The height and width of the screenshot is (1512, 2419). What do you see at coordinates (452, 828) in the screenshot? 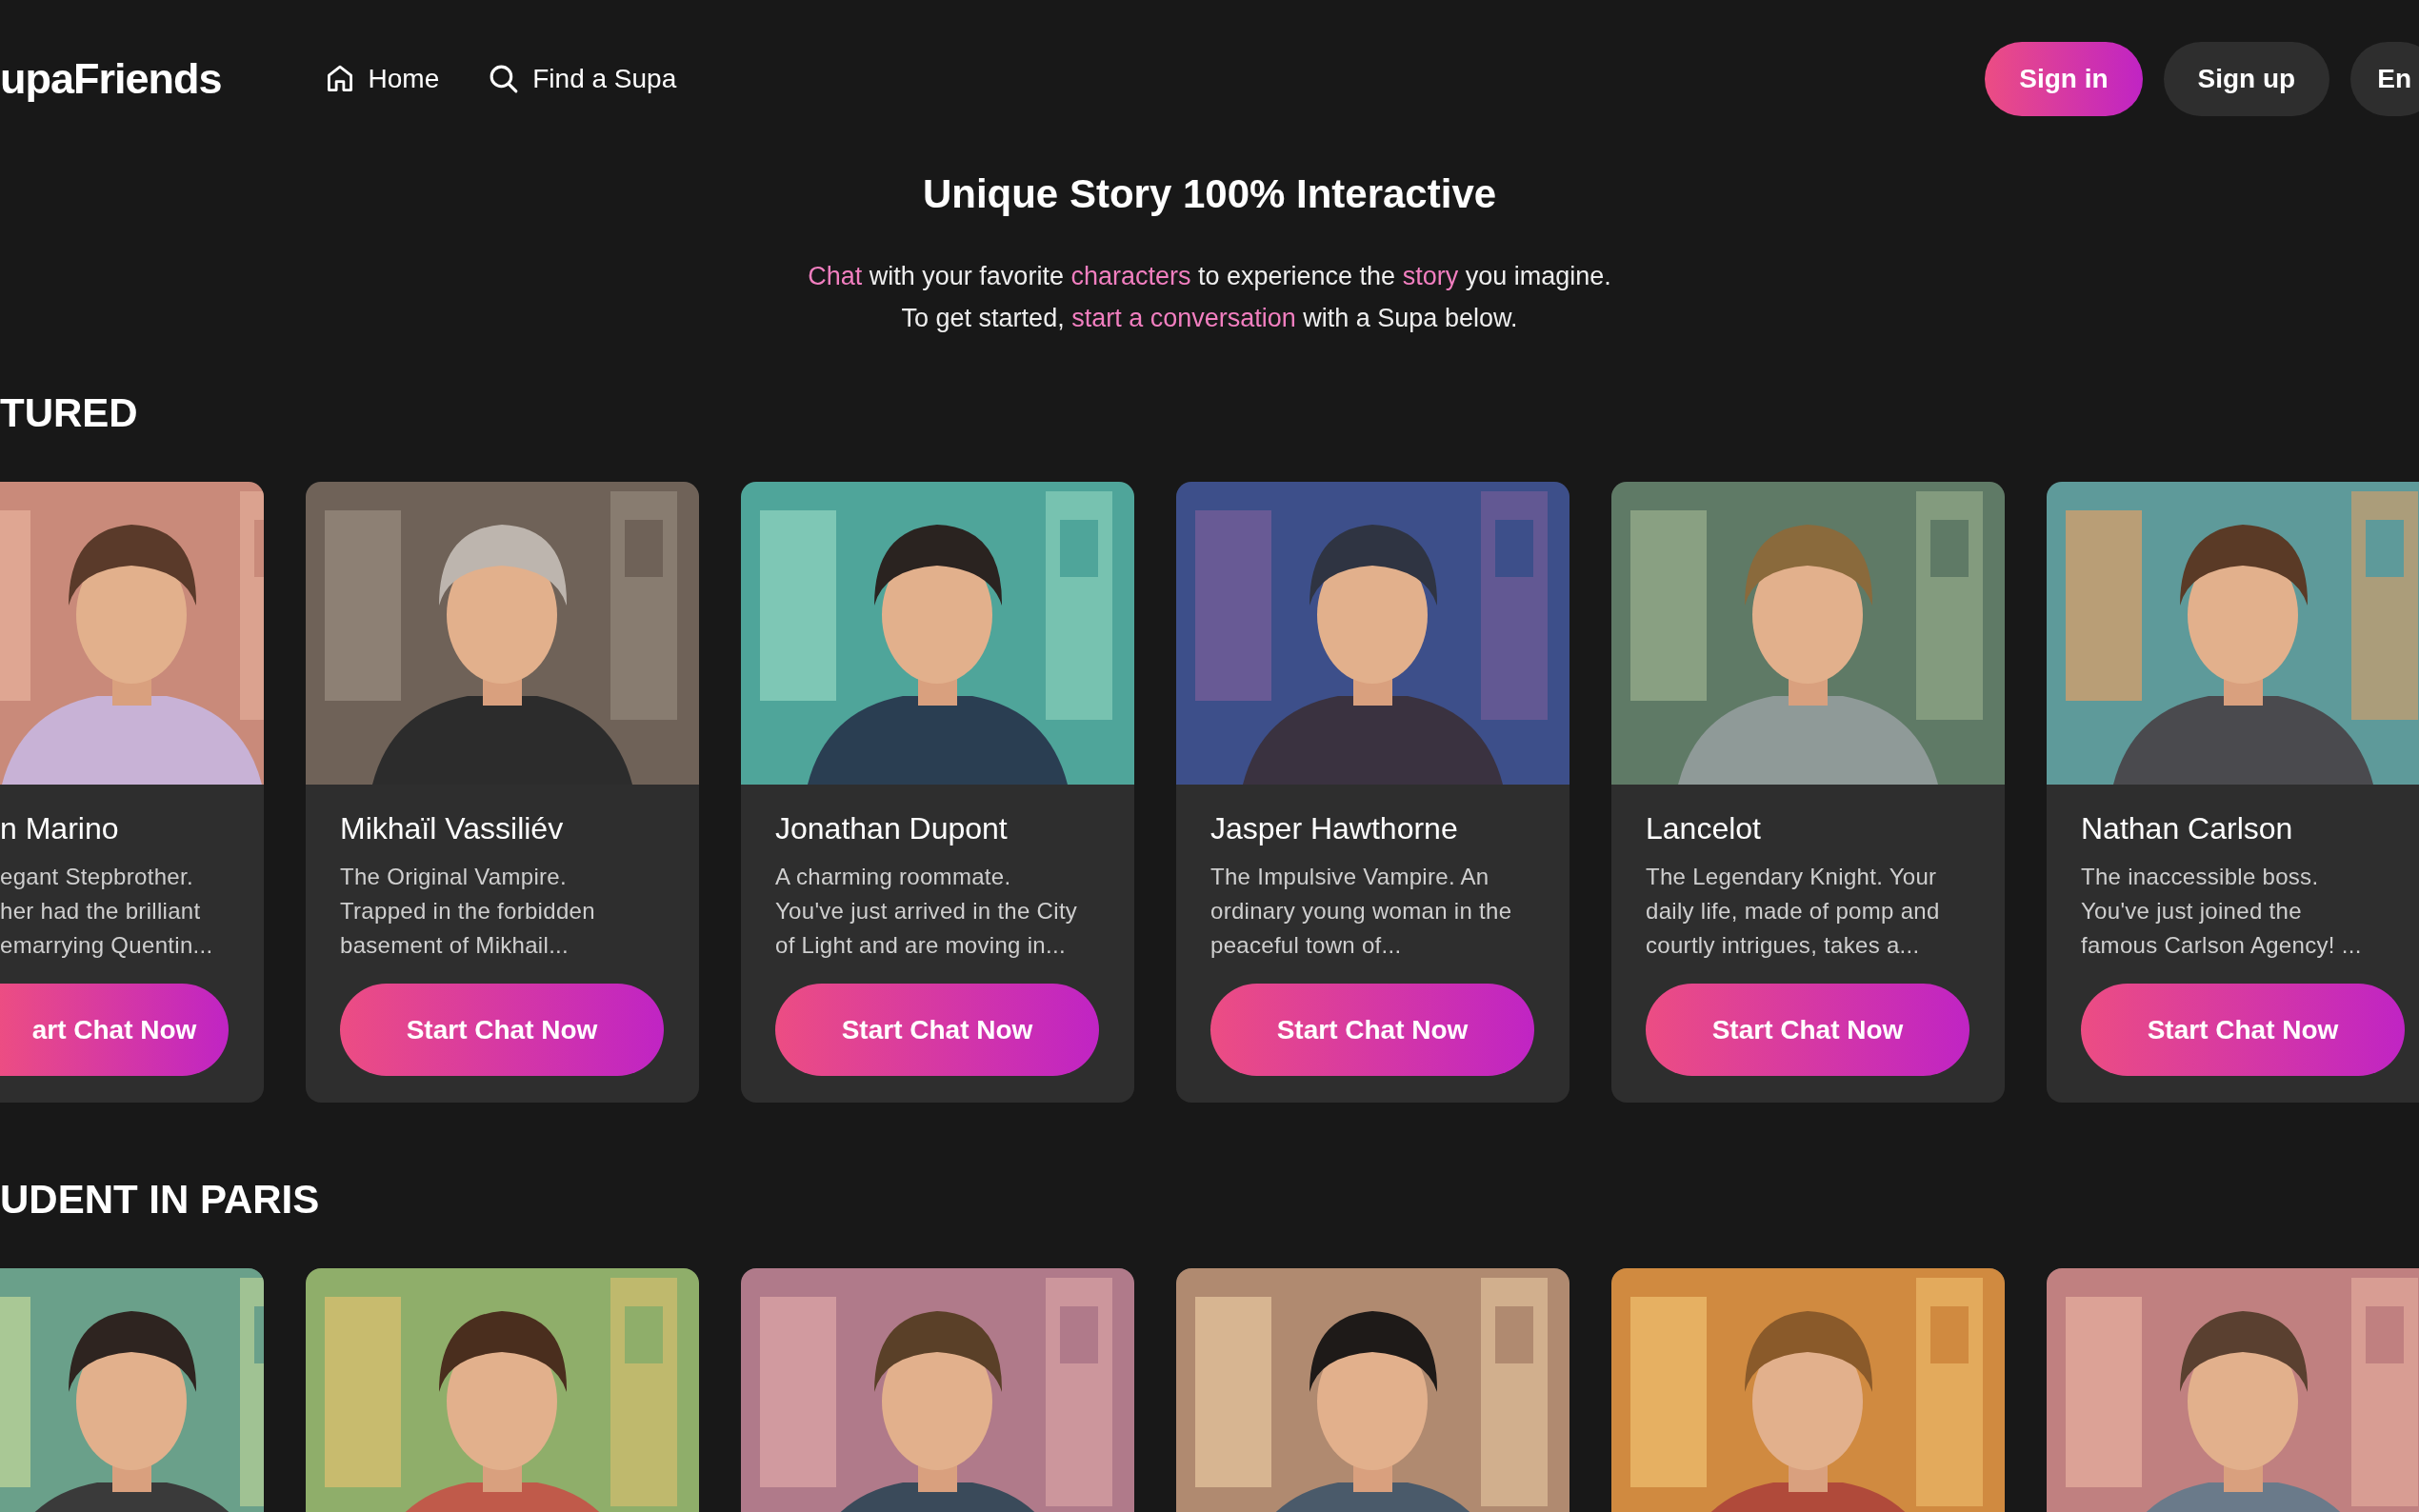
I see `character-name: Mikhaïl Vassiliév` at bounding box center [452, 828].